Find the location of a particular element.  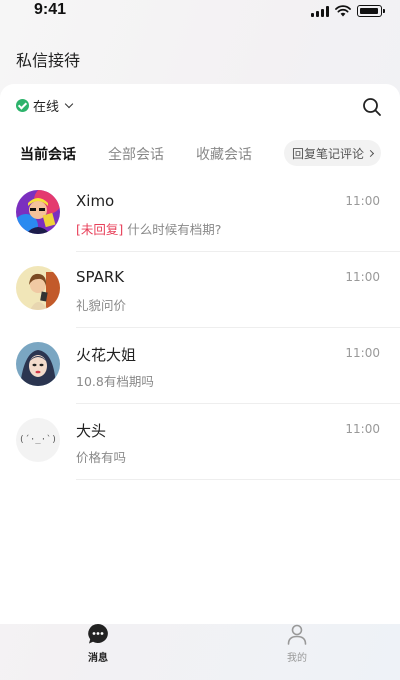

avatar: (´·_·`) is located at coordinates (38, 440).